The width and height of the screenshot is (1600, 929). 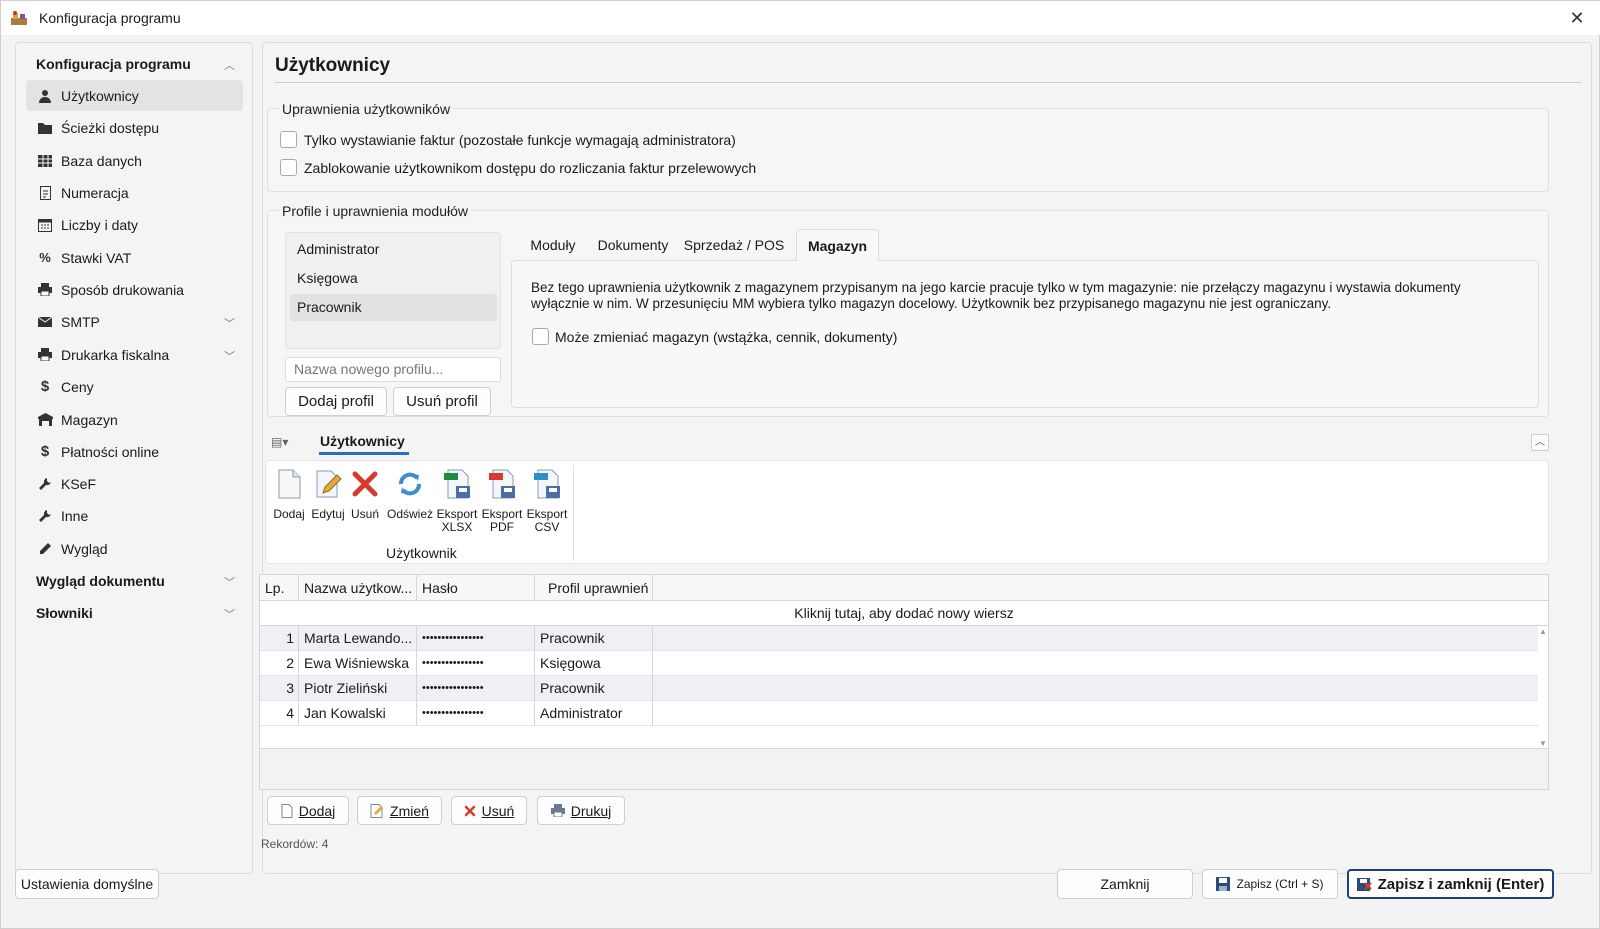 What do you see at coordinates (100, 581) in the screenshot?
I see `sidebar-group-document: Wygląd dokumentu` at bounding box center [100, 581].